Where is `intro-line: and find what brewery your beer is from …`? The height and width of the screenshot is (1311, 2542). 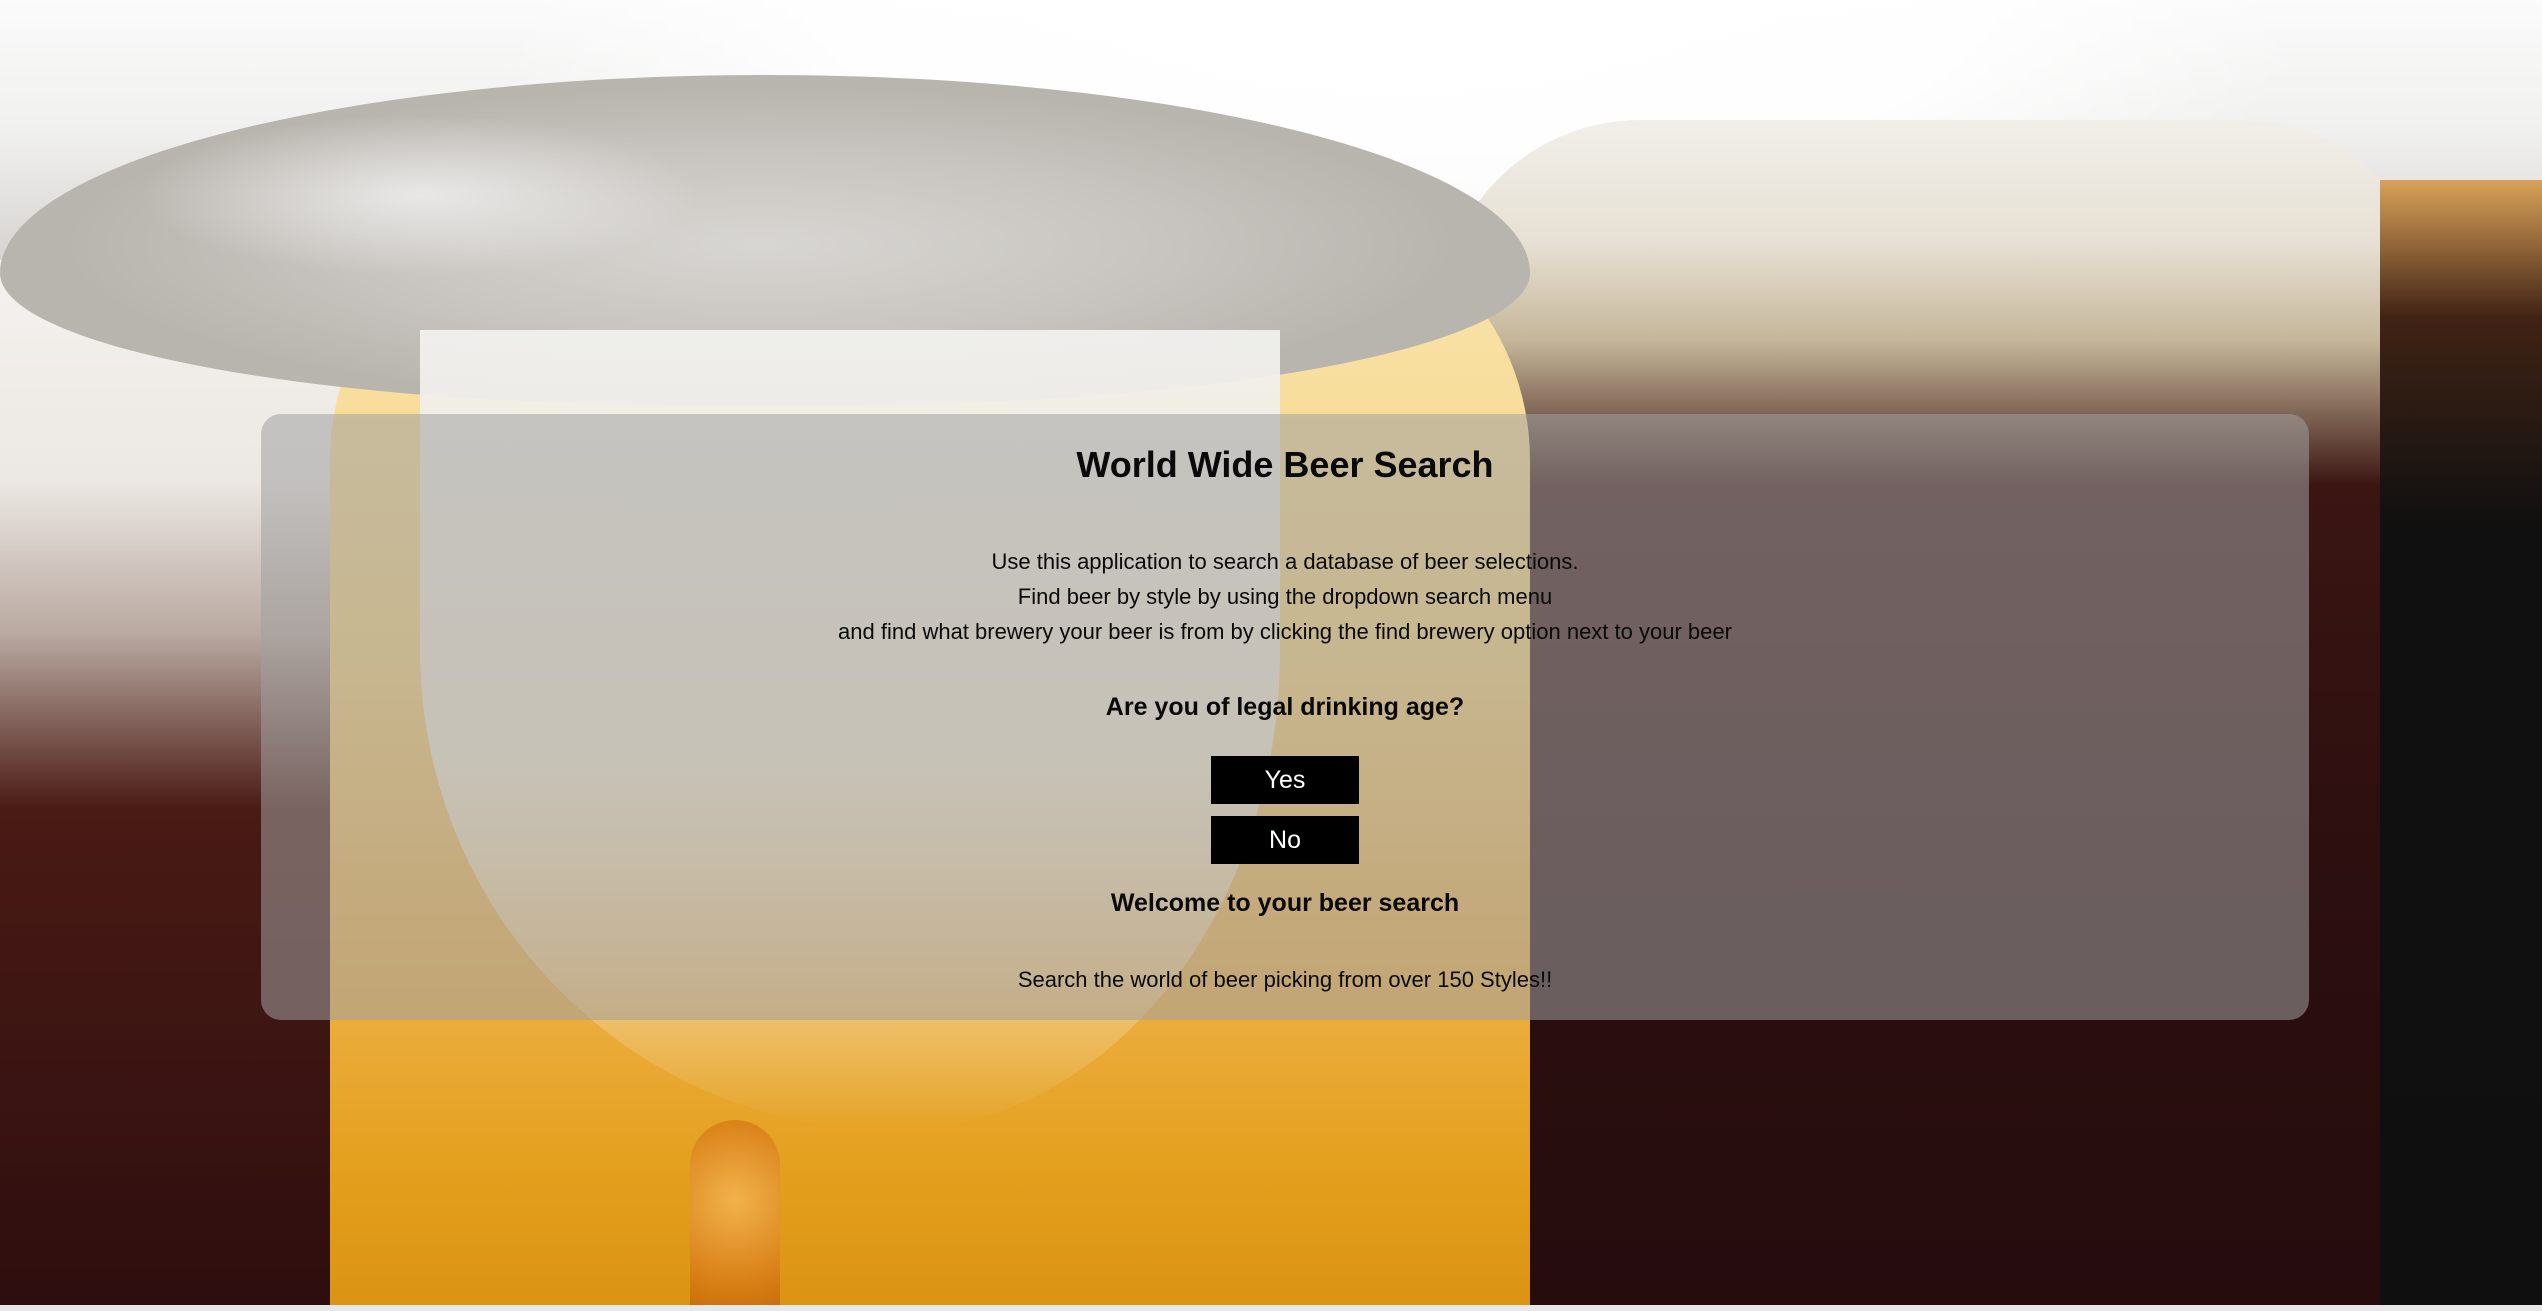
intro-line: and find what brewery your beer is from … is located at coordinates (1285, 631).